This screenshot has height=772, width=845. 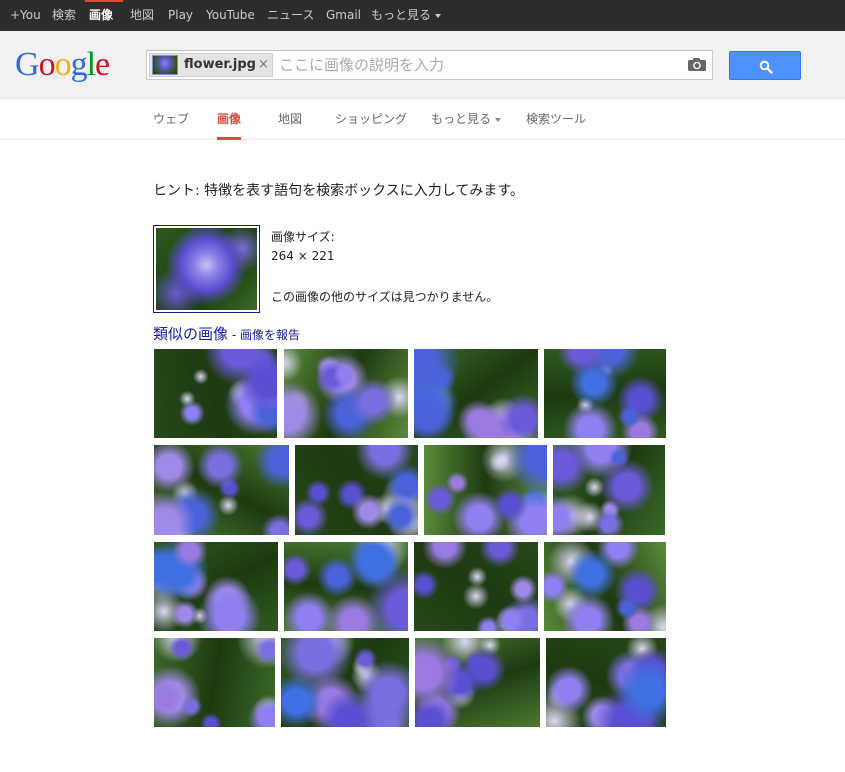 I want to click on topbar-search-link: 検索, so click(x=64, y=15).